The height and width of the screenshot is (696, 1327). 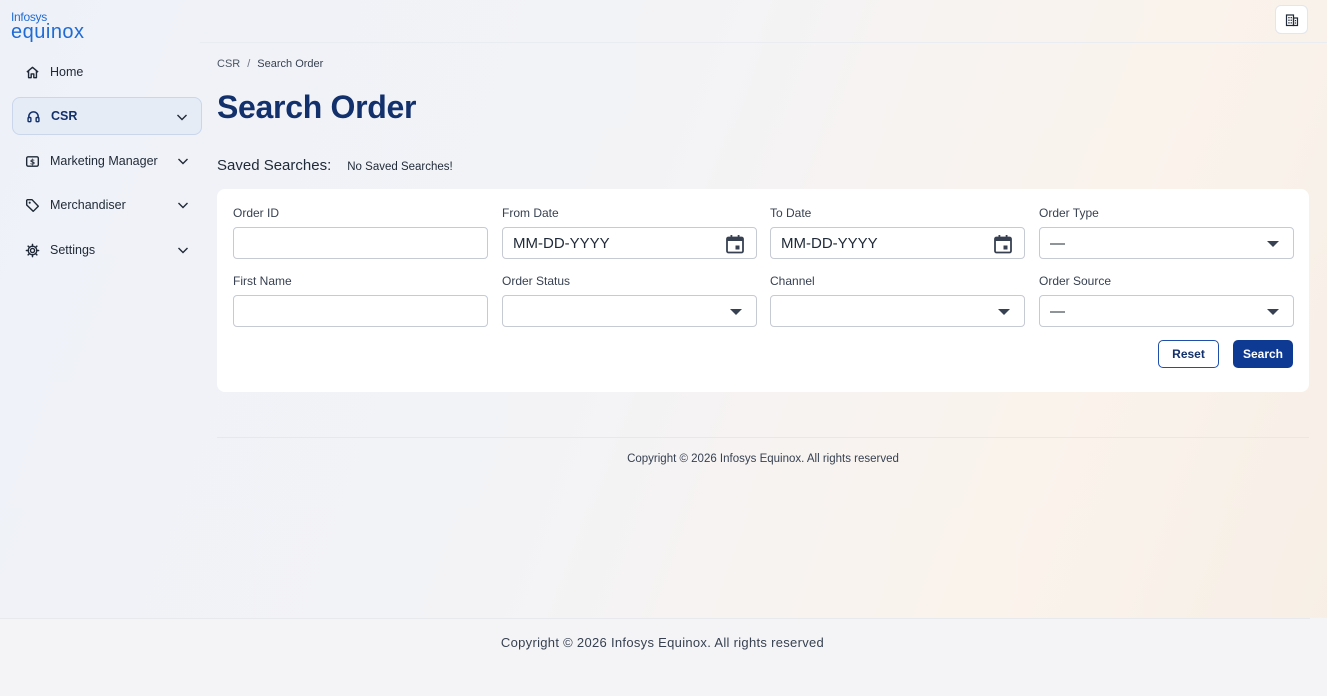 I want to click on sidebar-item-marketing-manager: $ Marketing Manager, so click(x=107, y=161).